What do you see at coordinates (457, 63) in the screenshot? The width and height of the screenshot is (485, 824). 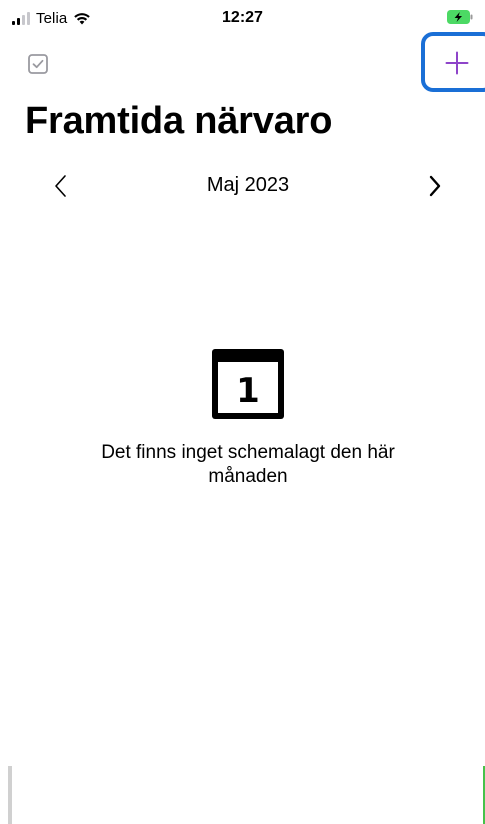 I see `plus-icon` at bounding box center [457, 63].